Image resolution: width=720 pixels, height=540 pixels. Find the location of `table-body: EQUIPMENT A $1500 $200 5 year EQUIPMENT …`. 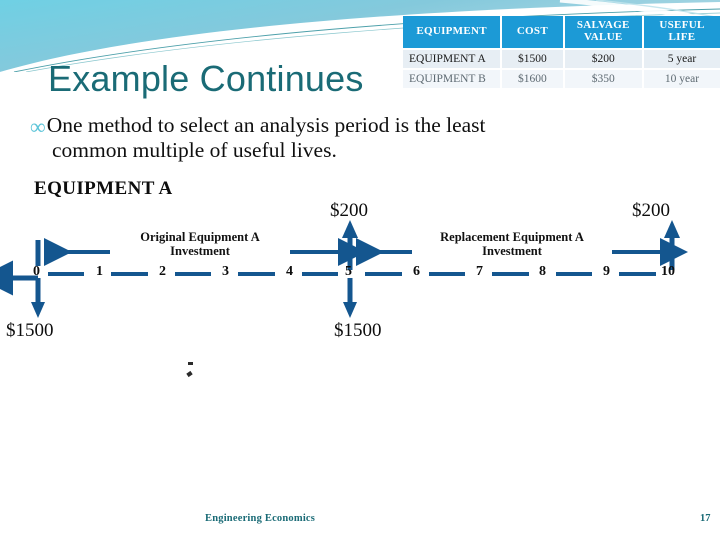

table-body: EQUIPMENT A $1500 $200 5 year EQUIPMENT … is located at coordinates (561, 70).